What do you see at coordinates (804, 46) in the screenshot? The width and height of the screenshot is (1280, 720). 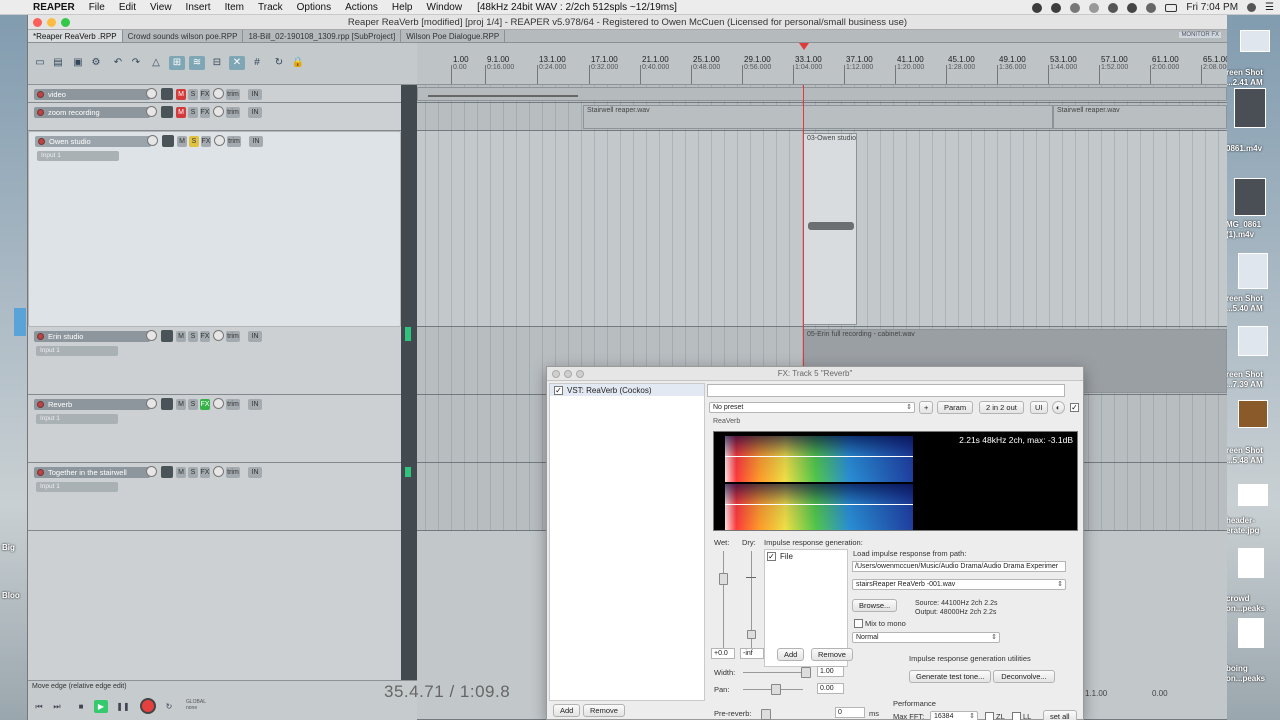 I see `playhead-marker-icon` at bounding box center [804, 46].